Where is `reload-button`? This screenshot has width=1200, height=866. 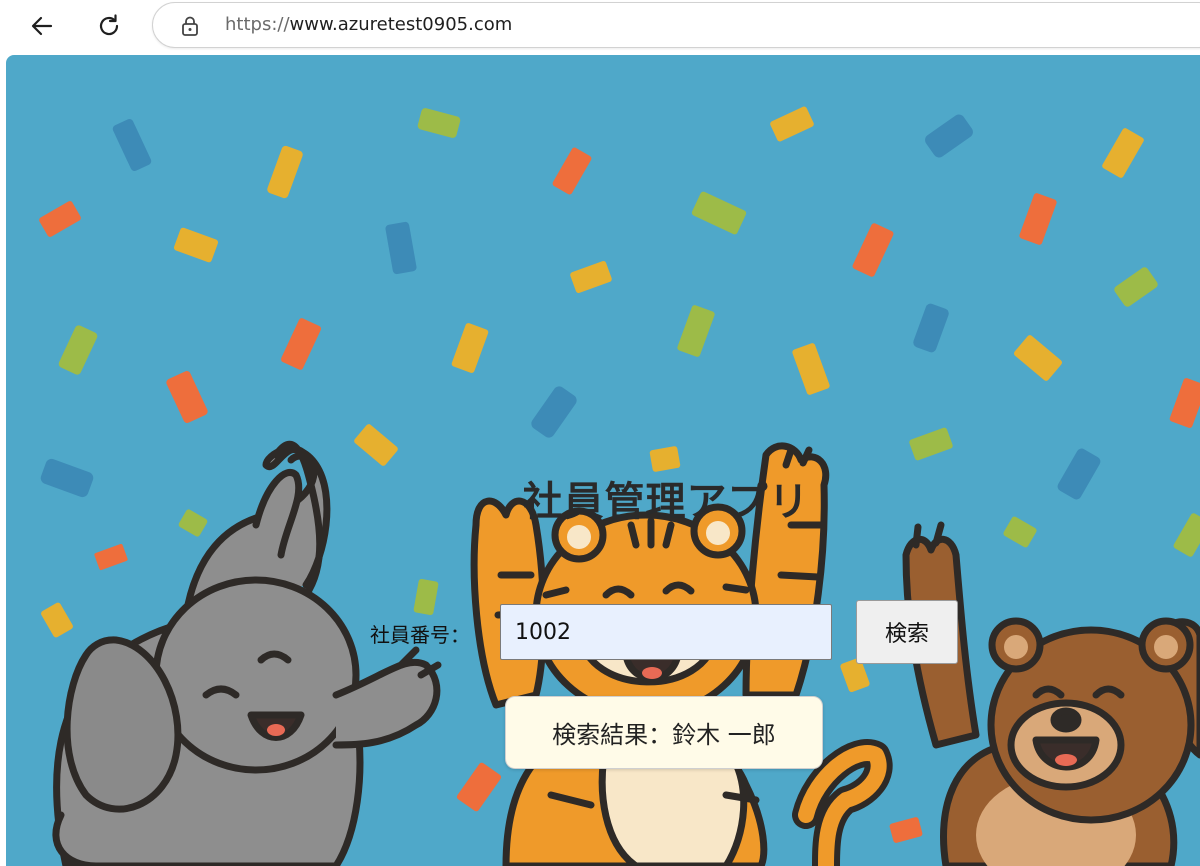
reload-button is located at coordinates (109, 26).